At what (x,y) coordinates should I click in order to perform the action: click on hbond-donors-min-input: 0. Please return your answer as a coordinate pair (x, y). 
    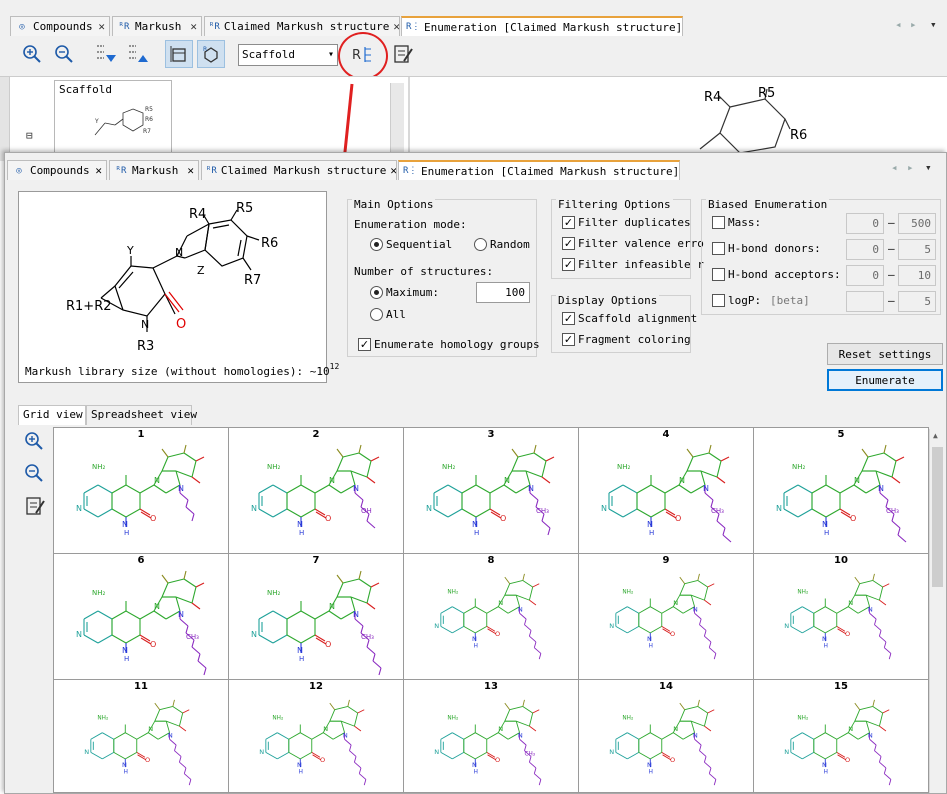
    Looking at the image, I should click on (865, 249).